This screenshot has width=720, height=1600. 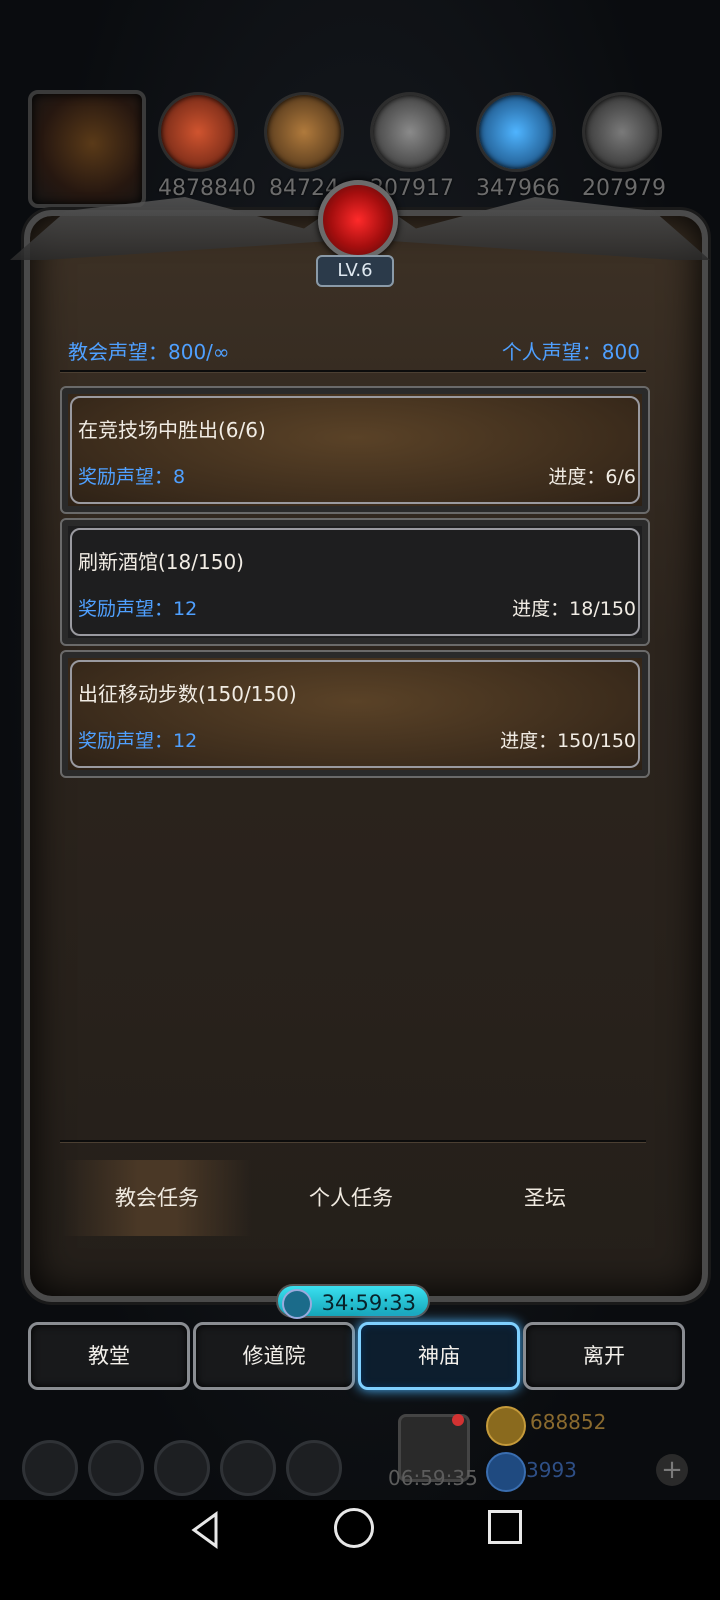 I want to click on hero-avatar, so click(x=87, y=149).